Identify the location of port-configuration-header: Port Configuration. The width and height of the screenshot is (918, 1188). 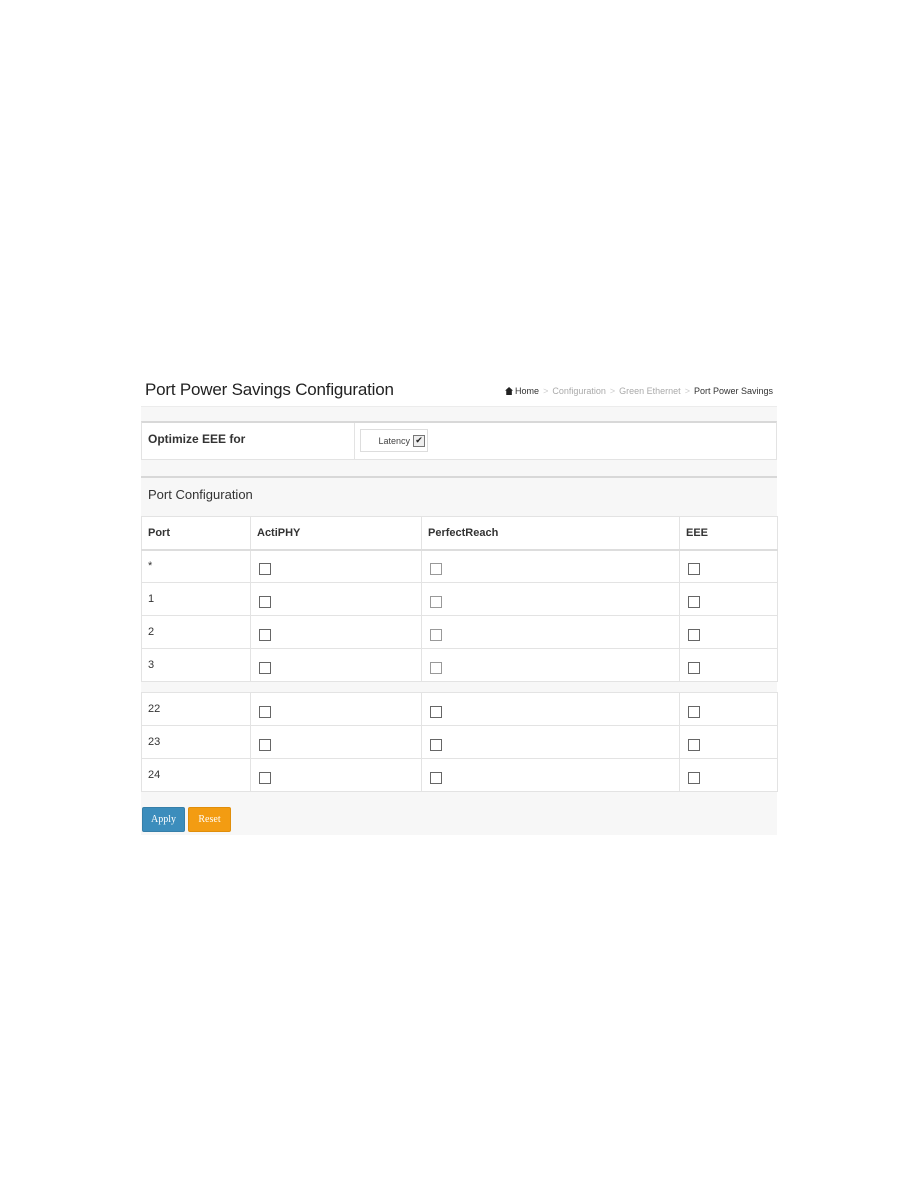
(459, 495).